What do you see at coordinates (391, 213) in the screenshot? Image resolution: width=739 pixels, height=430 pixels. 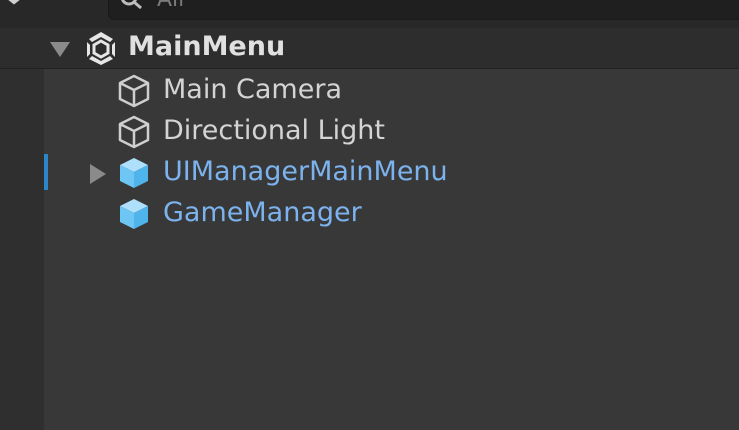 I see `hierarchy-item-gamemanager: GameManager` at bounding box center [391, 213].